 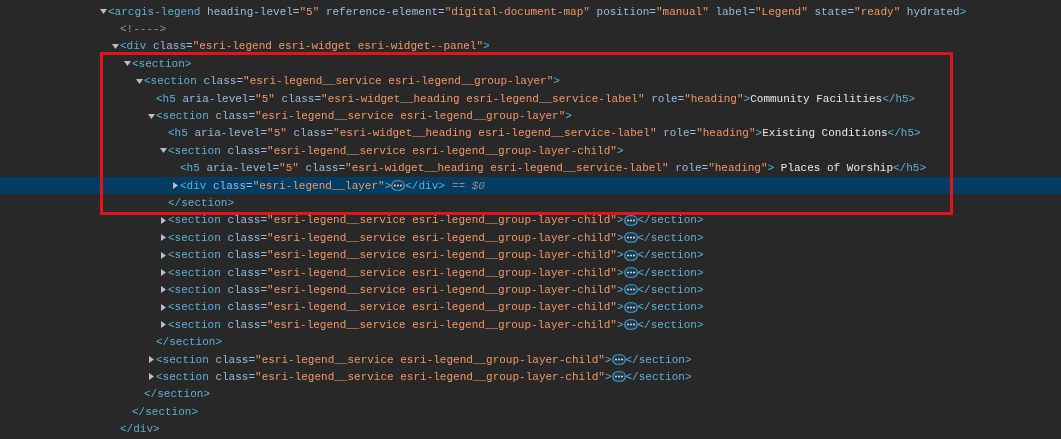 I want to click on comment-node: <!---->, so click(x=143, y=29).